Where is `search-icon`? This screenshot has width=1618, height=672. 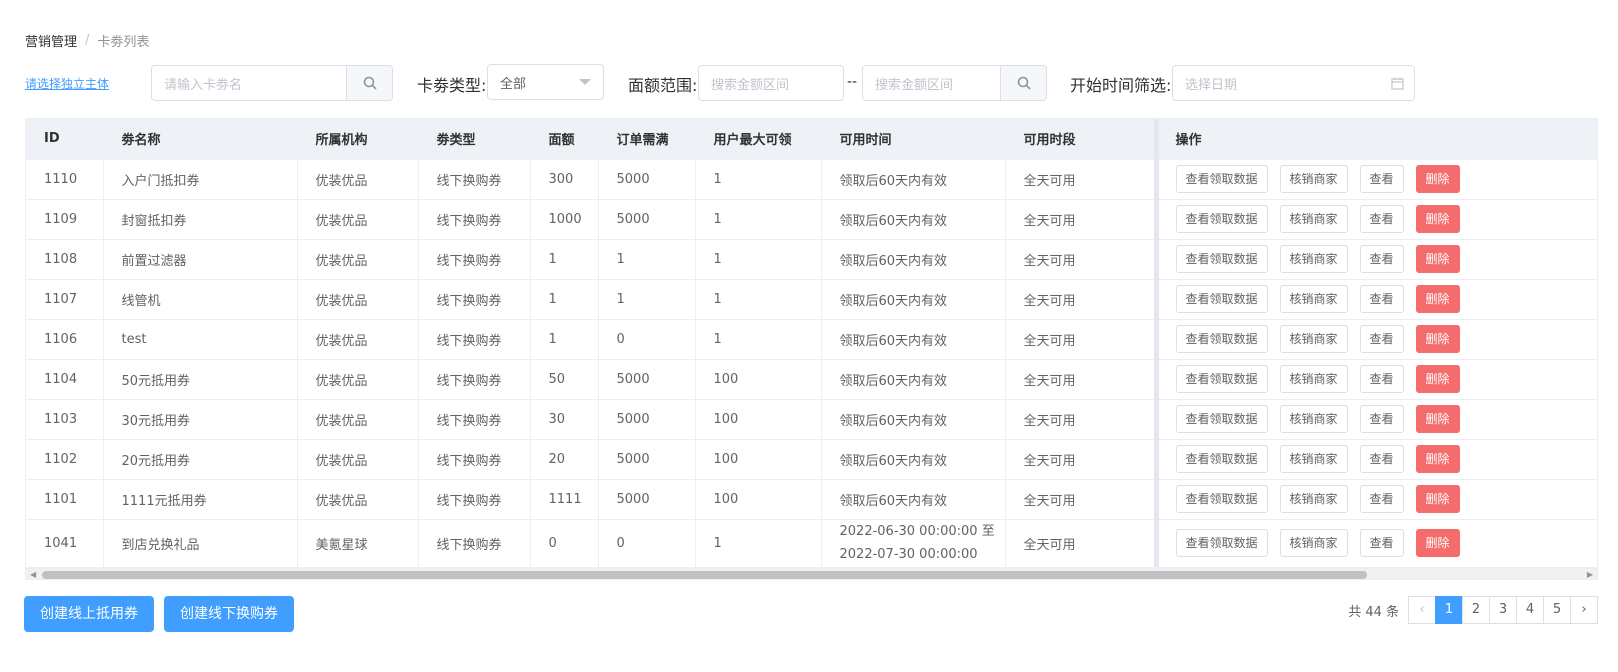
search-icon is located at coordinates (1024, 83).